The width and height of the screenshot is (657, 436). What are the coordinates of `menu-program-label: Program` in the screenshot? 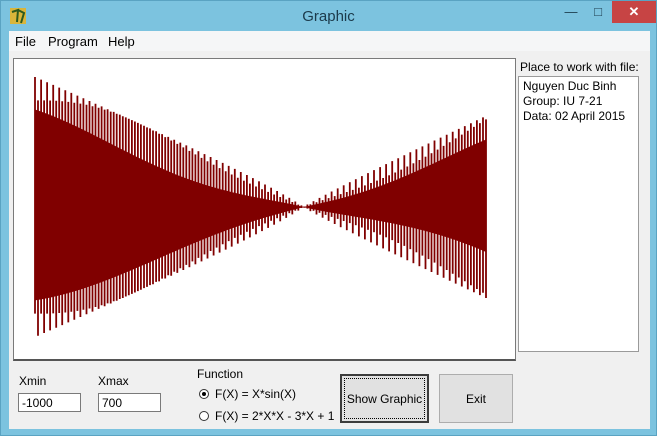 It's located at (73, 41).